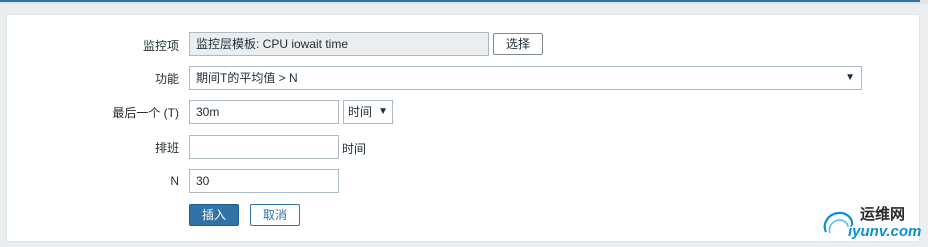  I want to click on watermark-line1: 运维网, so click(883, 214).